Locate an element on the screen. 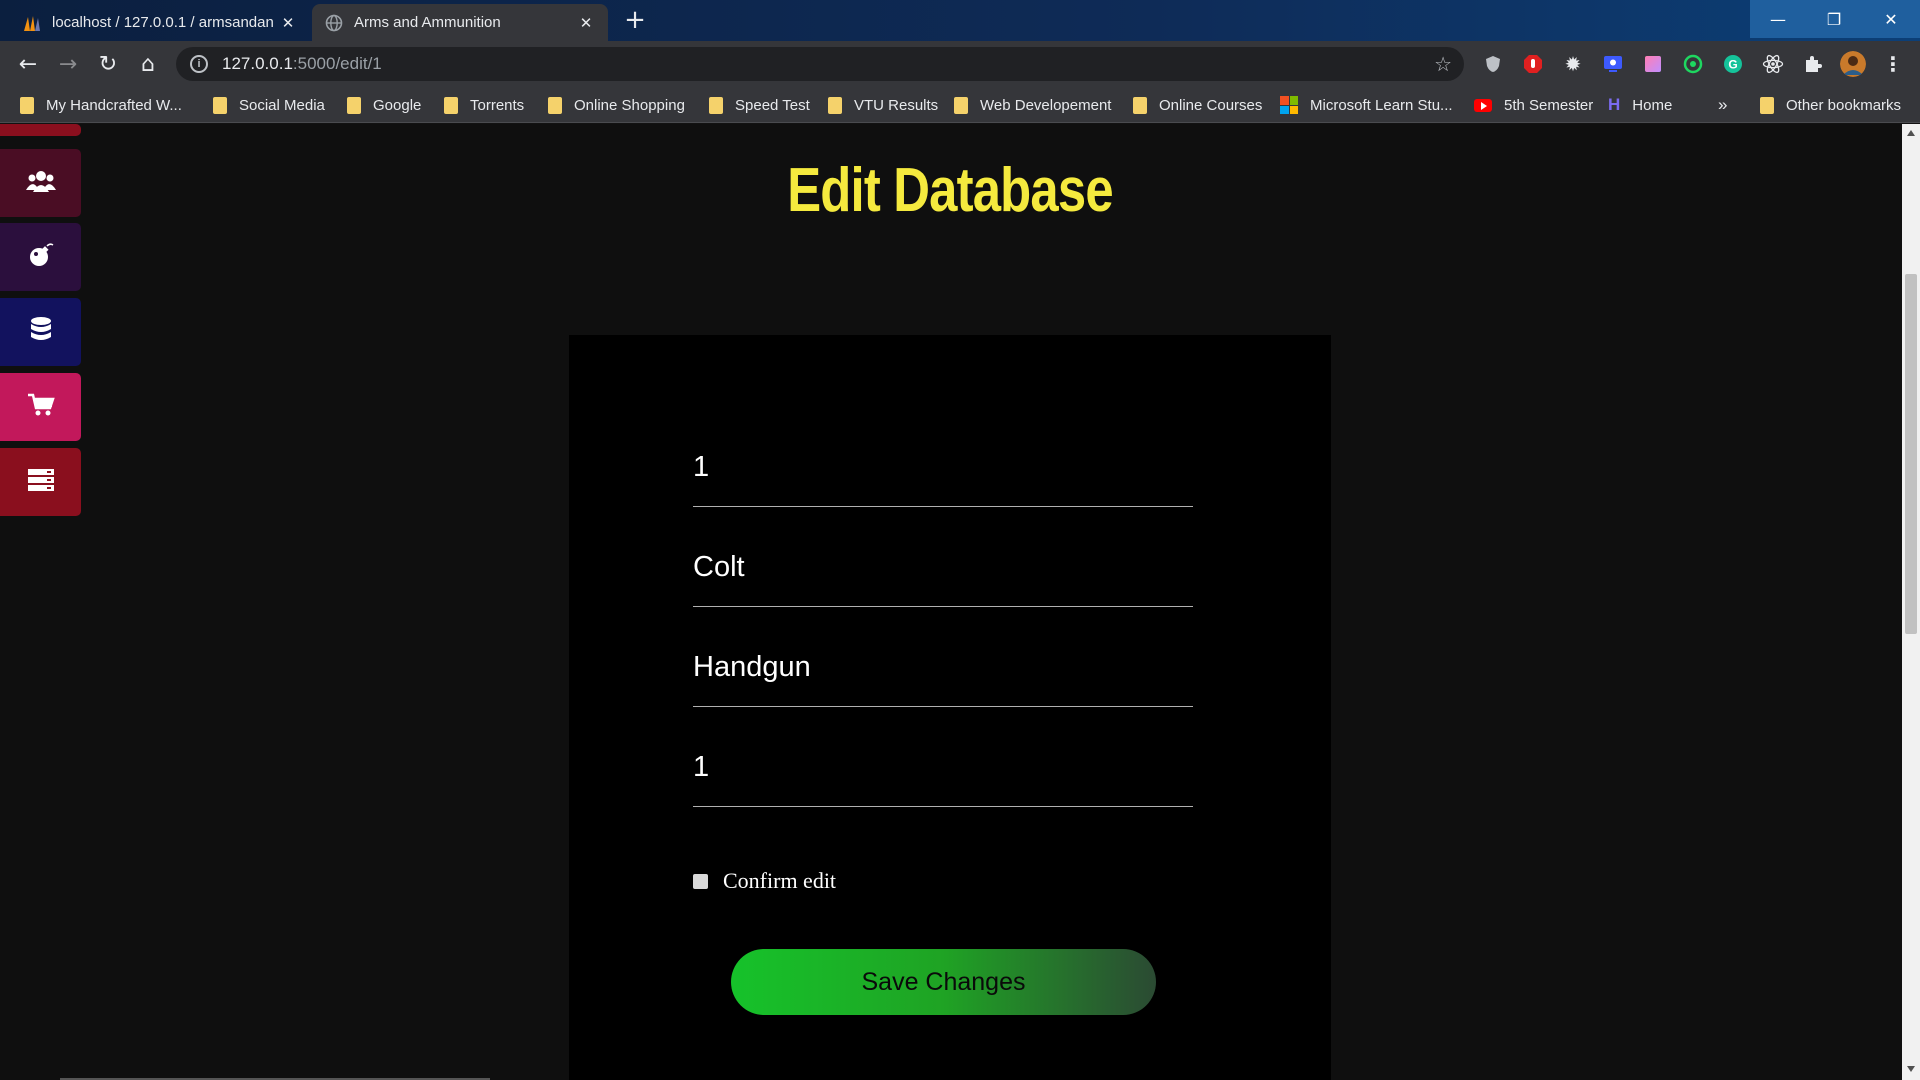 The height and width of the screenshot is (1080, 1920). quantity-field: 1 is located at coordinates (943, 771).